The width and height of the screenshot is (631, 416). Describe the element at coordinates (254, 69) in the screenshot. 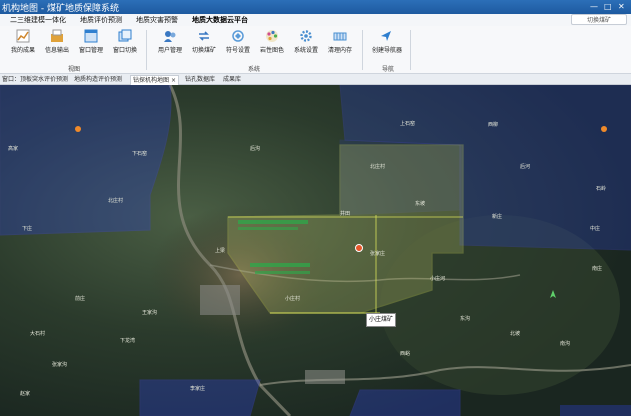

I see `group-label-system: 系统` at that location.